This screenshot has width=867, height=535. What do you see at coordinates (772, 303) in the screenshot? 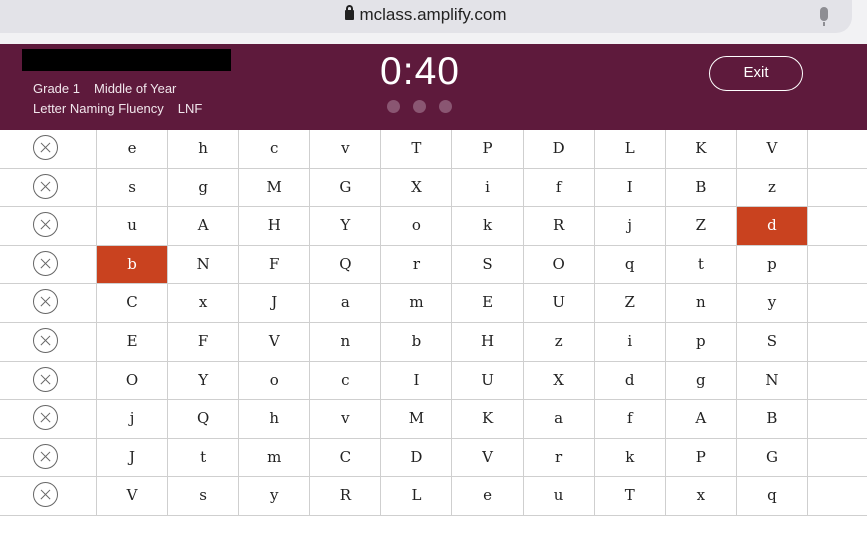
I see `letter-cell: y` at bounding box center [772, 303].